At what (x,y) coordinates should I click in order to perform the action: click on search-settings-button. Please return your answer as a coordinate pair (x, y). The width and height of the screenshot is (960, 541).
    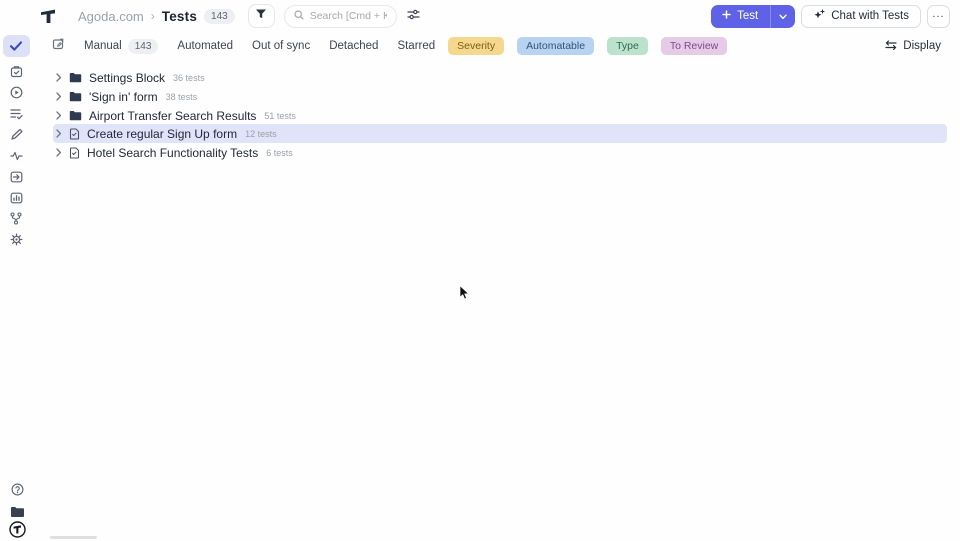
    Looking at the image, I should click on (413, 16).